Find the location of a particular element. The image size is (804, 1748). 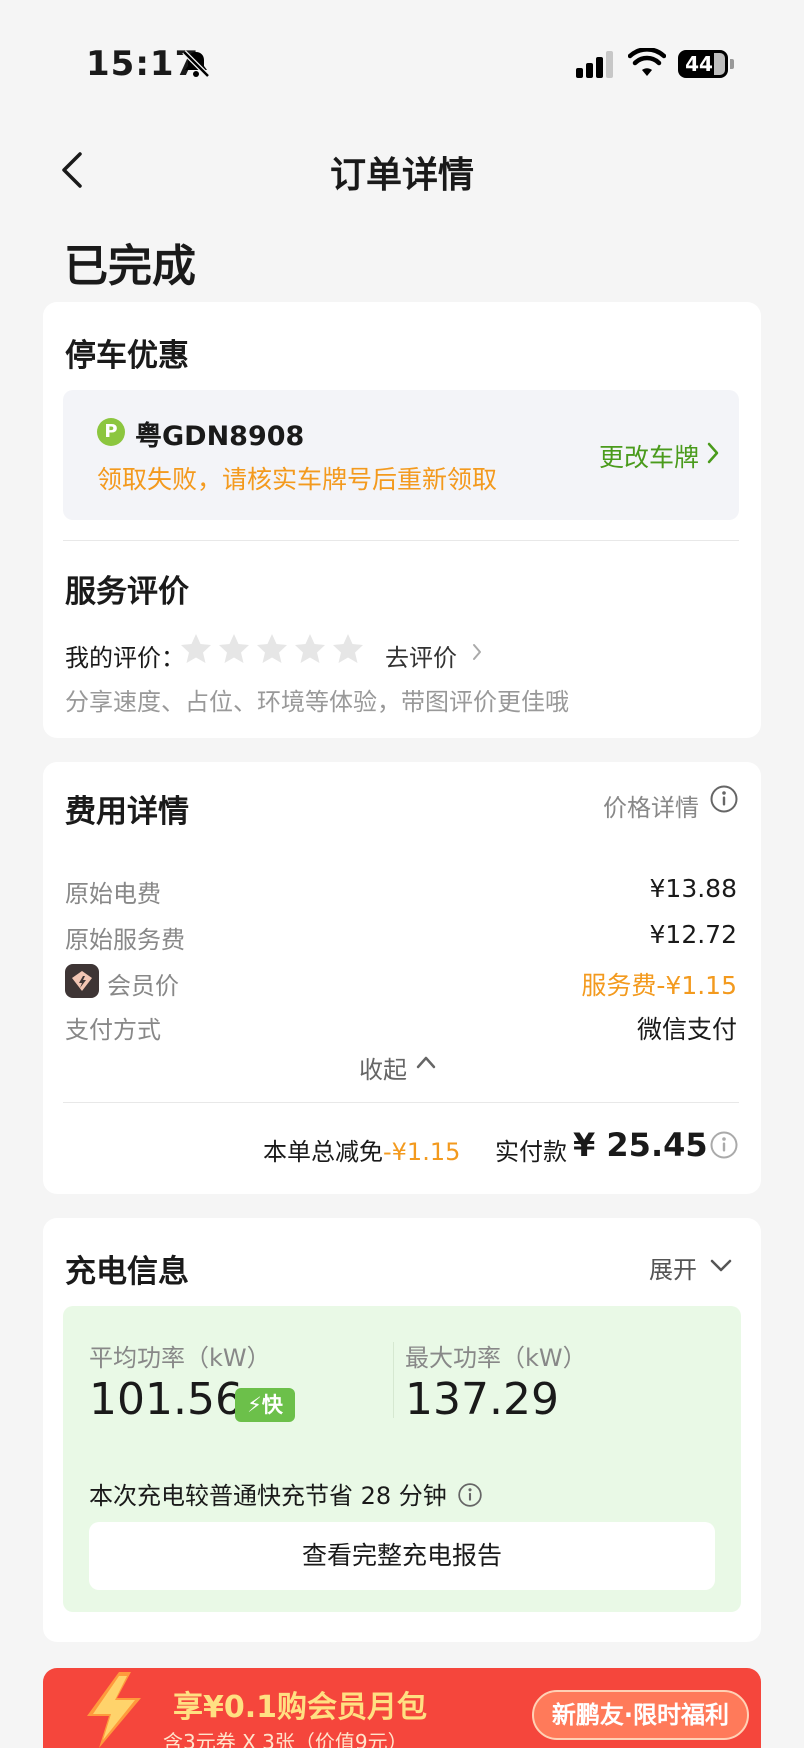

charging-title: 充电信息 is located at coordinates (127, 1272).